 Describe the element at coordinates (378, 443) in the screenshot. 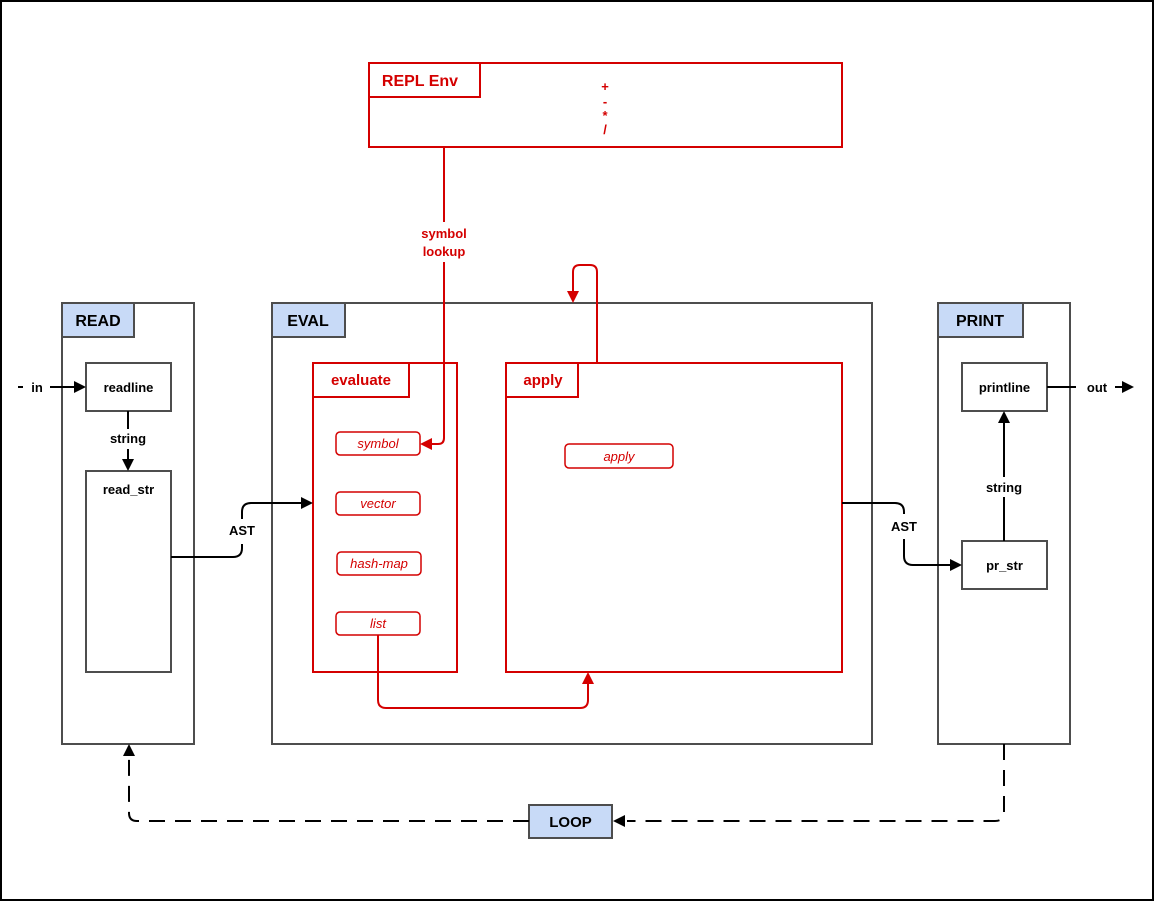

I see `evaluate-item-symbol-label: symbol` at that location.